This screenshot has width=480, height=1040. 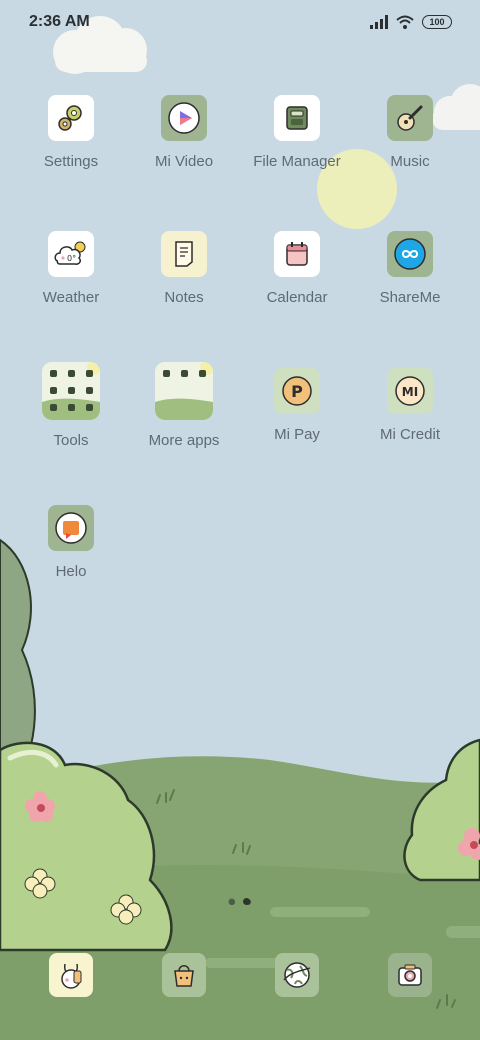 I want to click on folder-tools: Tools, so click(x=71, y=405).